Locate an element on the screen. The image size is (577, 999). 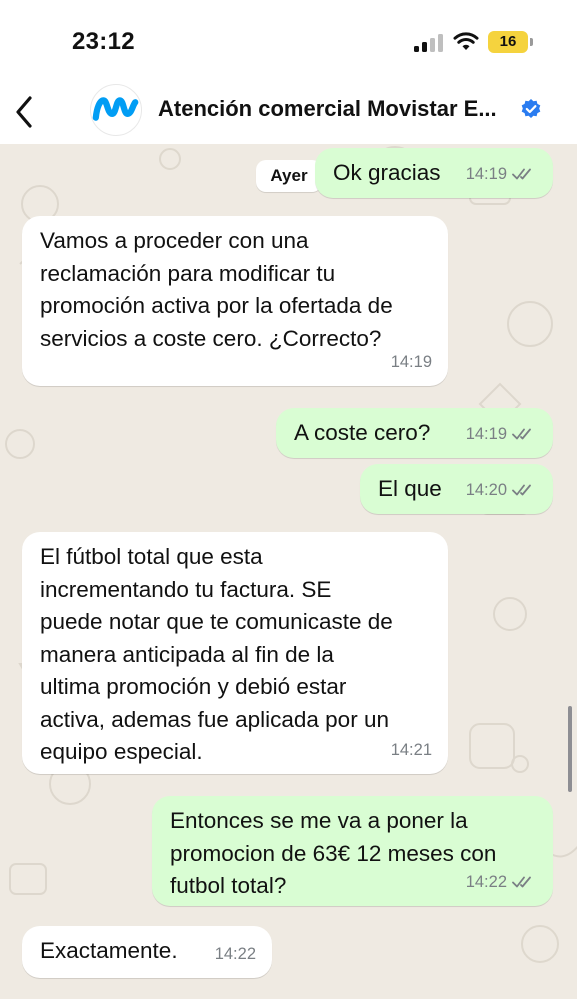
scroll-indicator is located at coordinates (570, 749).